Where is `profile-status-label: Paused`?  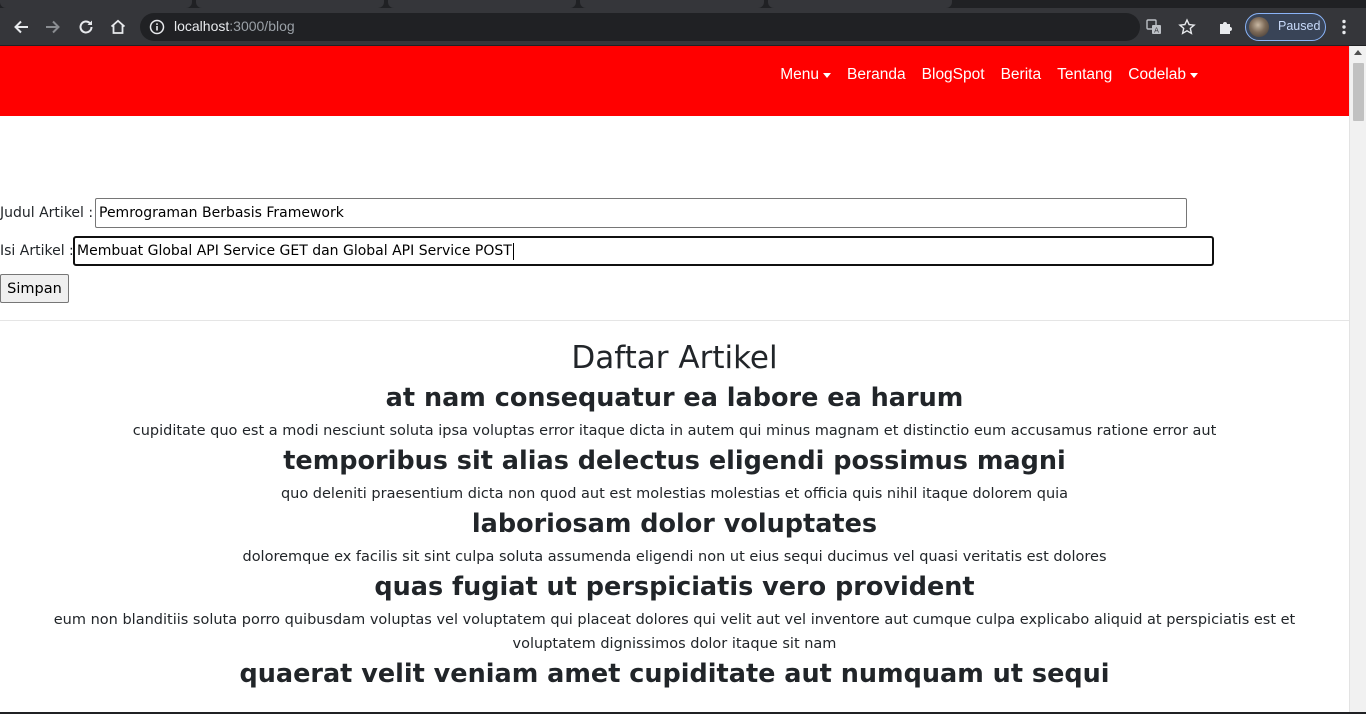 profile-status-label: Paused is located at coordinates (1299, 26).